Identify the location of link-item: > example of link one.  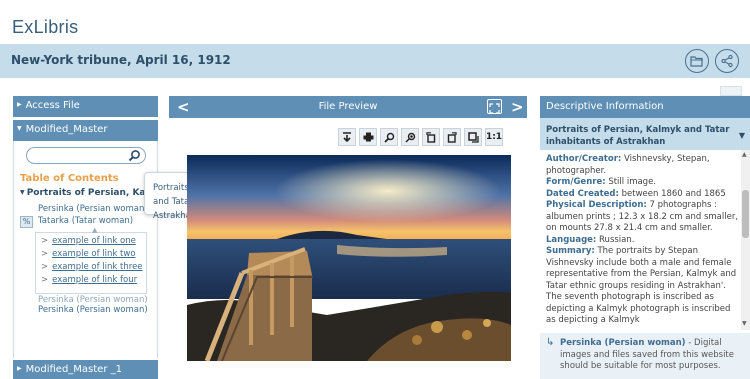
(88, 241).